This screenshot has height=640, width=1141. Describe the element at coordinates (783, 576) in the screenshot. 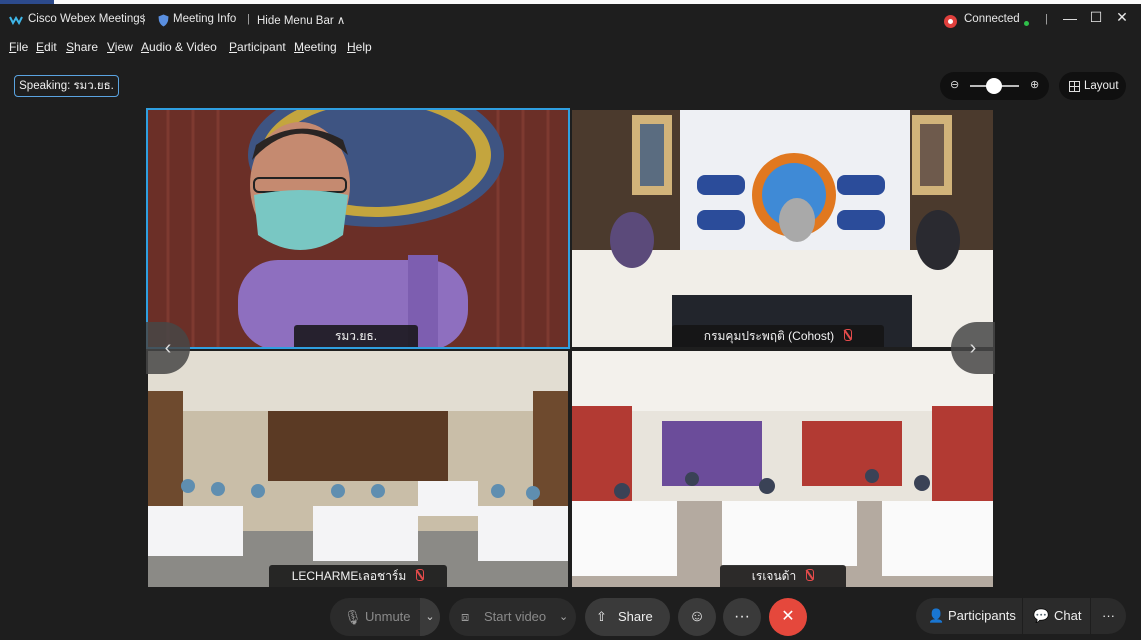

I see `participant-name-label: เรเจนด้า` at that location.